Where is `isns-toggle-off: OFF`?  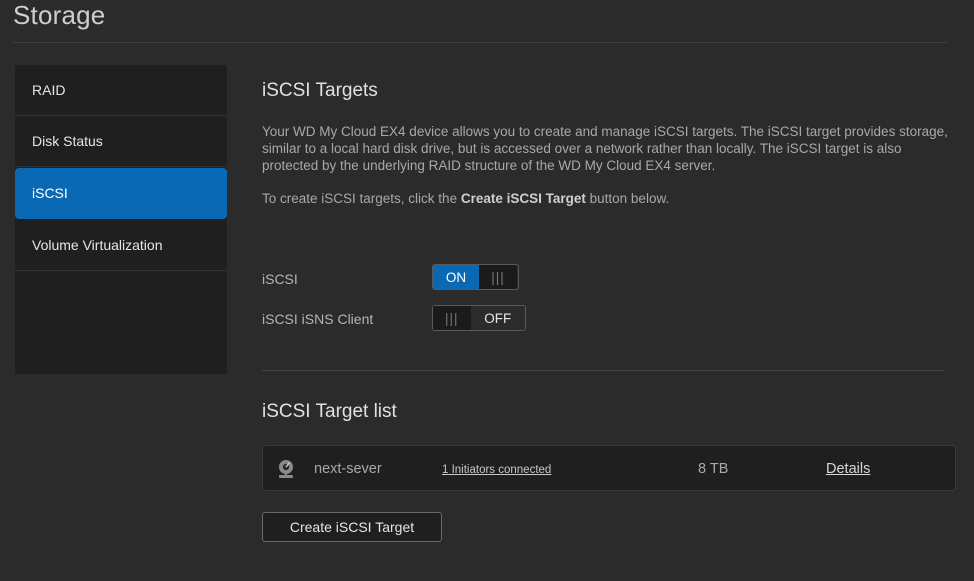 isns-toggle-off: OFF is located at coordinates (497, 318).